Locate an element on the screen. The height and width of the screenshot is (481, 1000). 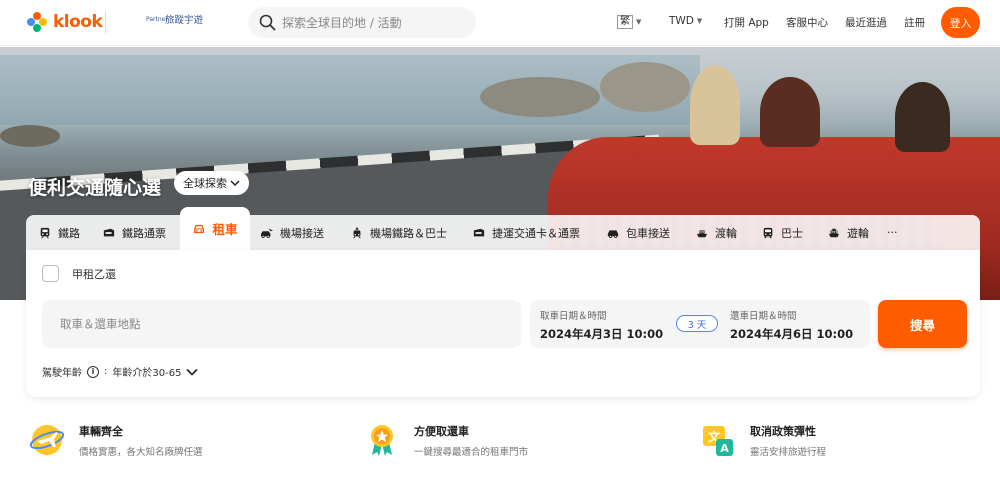
rail-pass-icon is located at coordinates (109, 232).